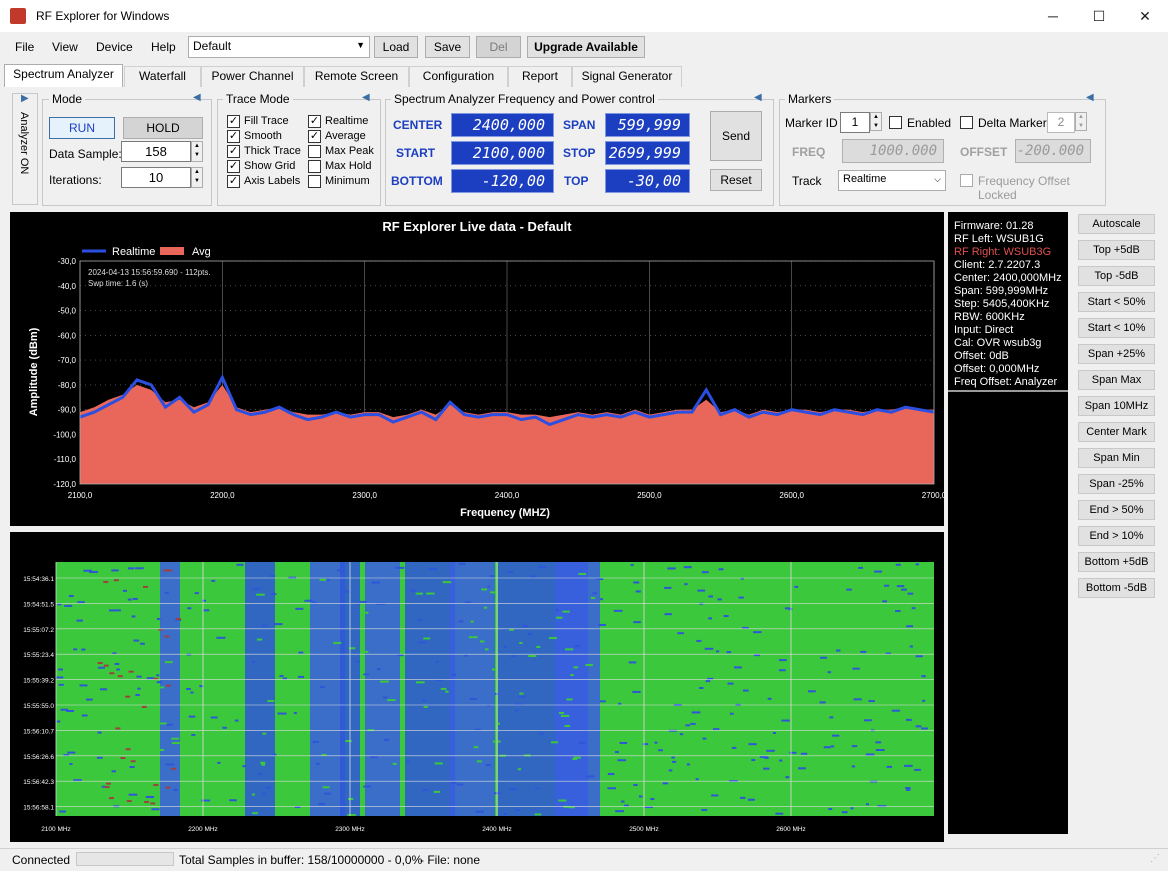 The image size is (1168, 871). Describe the element at coordinates (1116, 380) in the screenshot. I see `side-button-span-max: Span Max` at that location.